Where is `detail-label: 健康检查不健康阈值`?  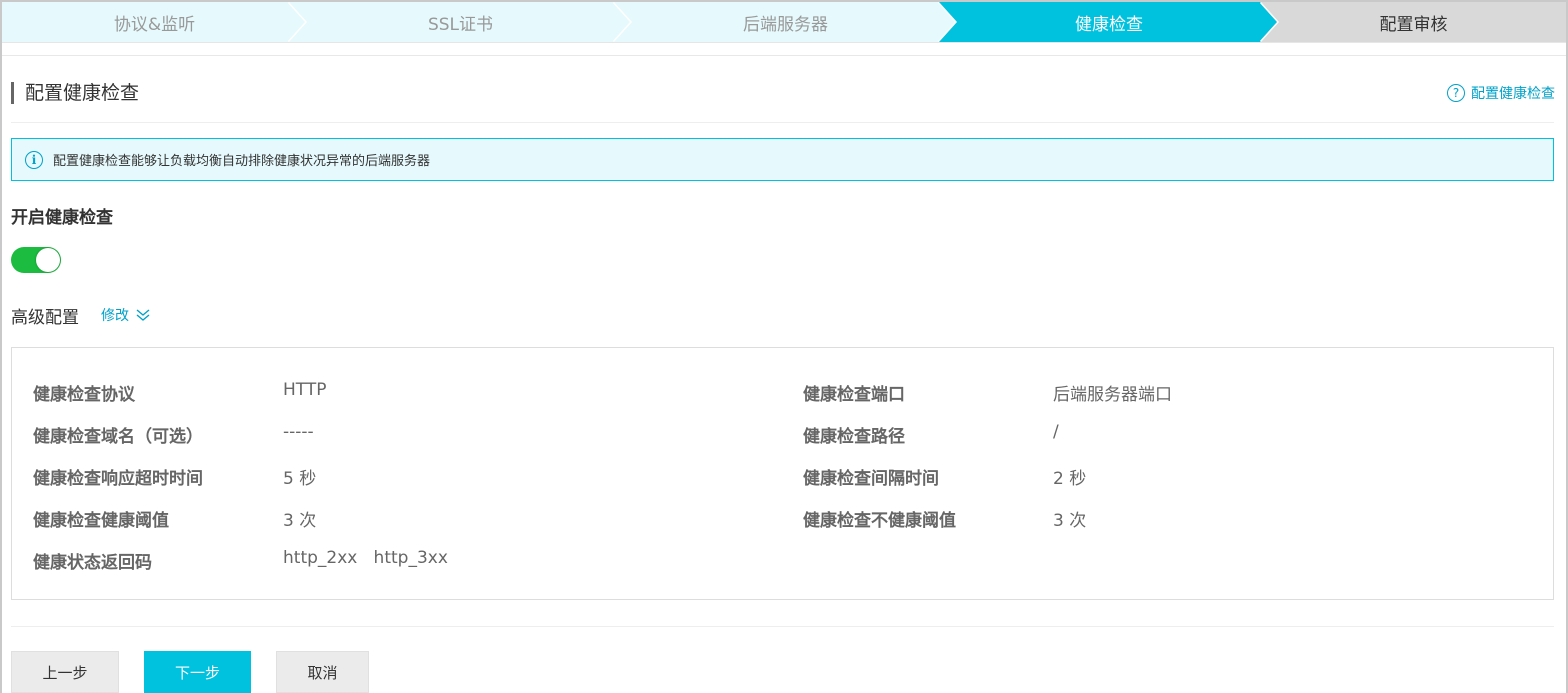
detail-label: 健康检查不健康阈值 is located at coordinates (879, 521).